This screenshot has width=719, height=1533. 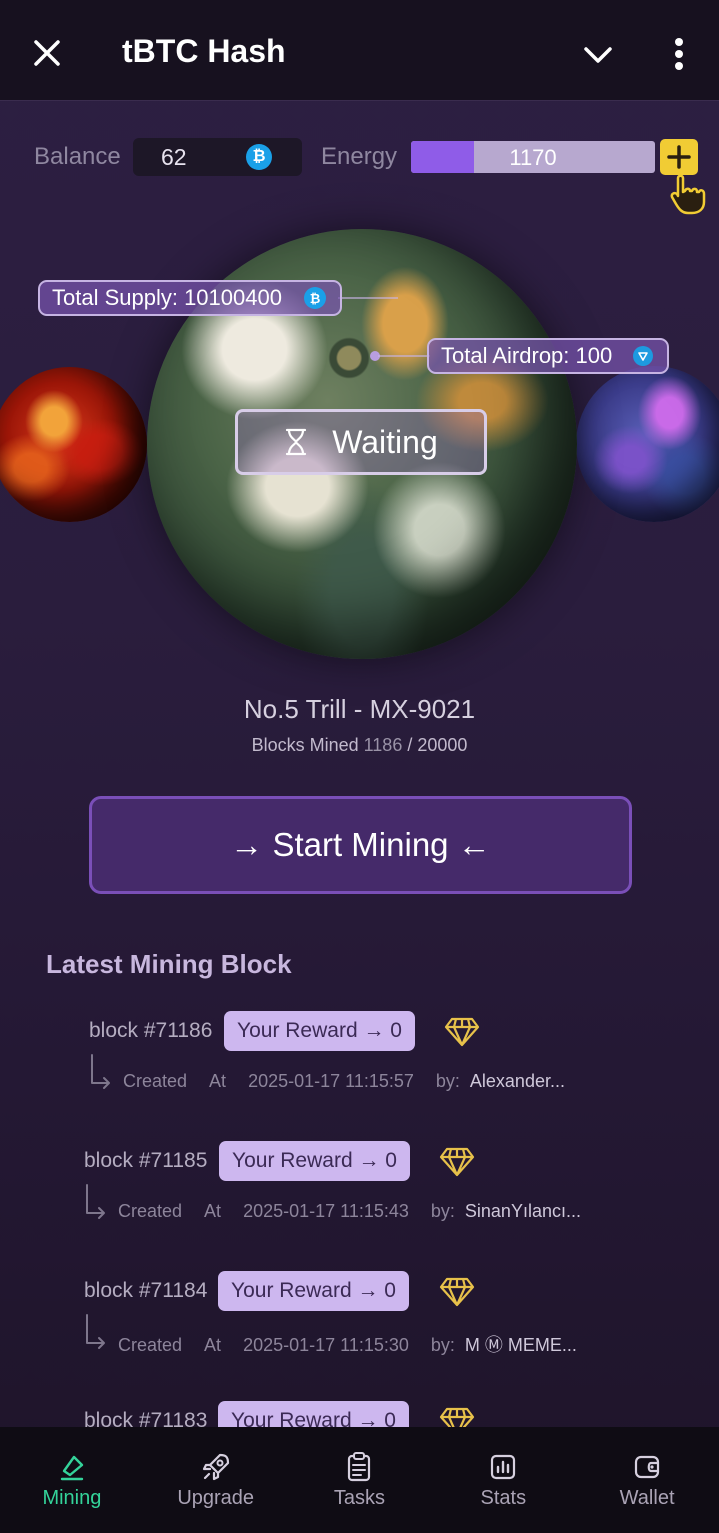 What do you see at coordinates (647, 1497) in the screenshot?
I see `nav-label: Wallet` at bounding box center [647, 1497].